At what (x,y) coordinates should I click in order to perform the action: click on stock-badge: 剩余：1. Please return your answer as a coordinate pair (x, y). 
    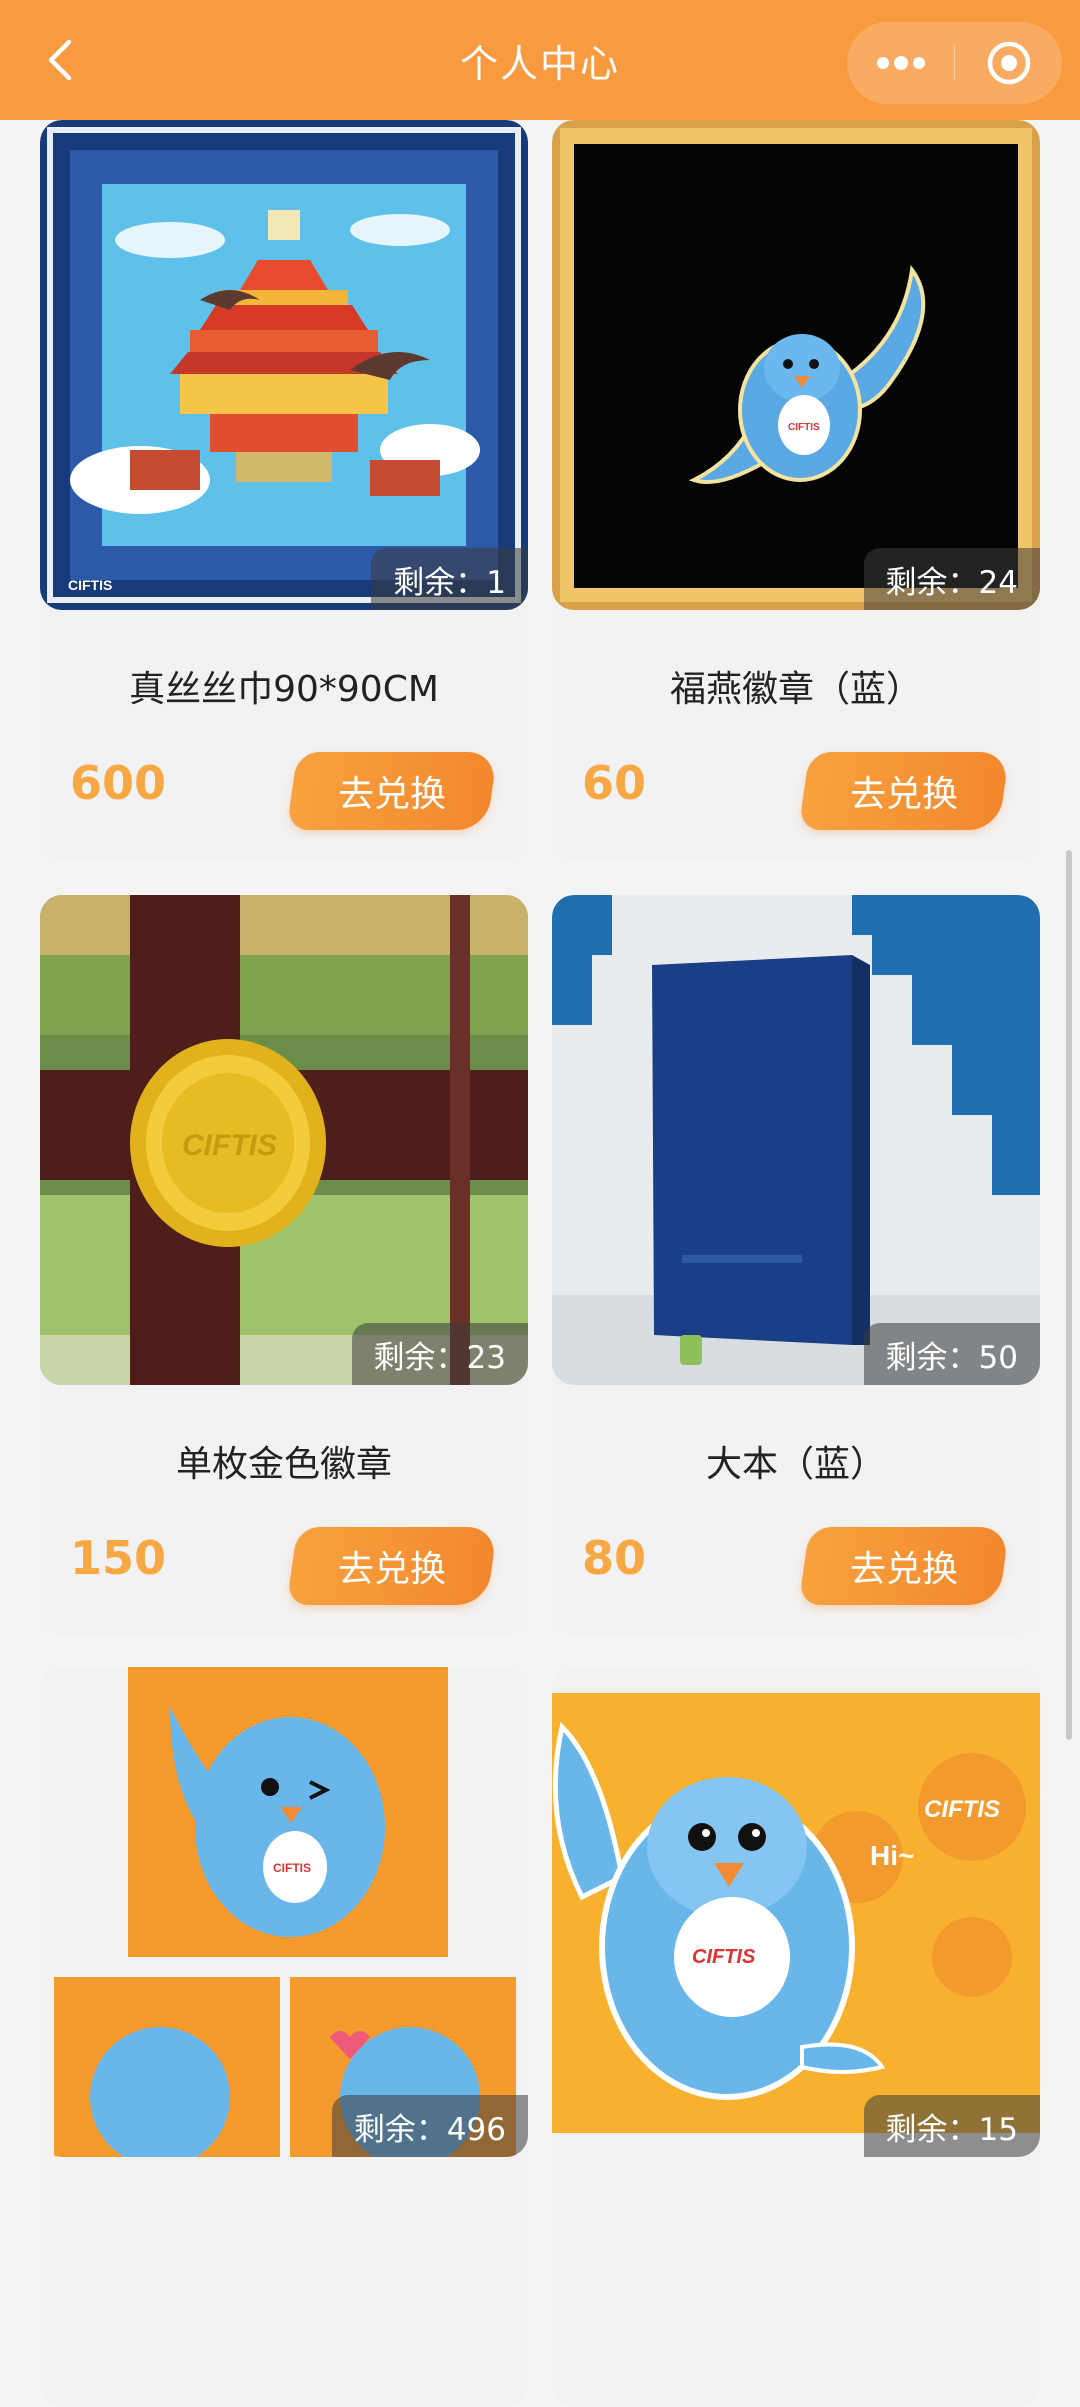
    Looking at the image, I should click on (449, 579).